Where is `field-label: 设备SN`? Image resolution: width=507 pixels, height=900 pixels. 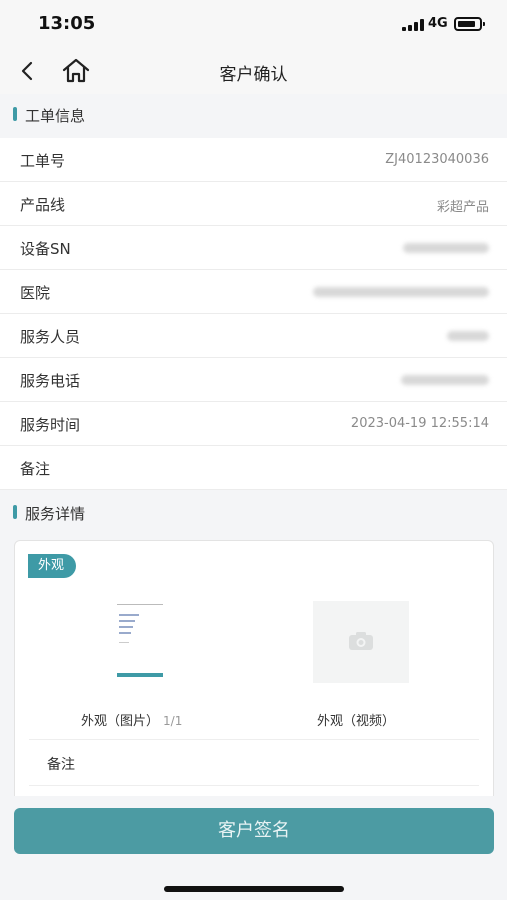 field-label: 设备SN is located at coordinates (45, 249).